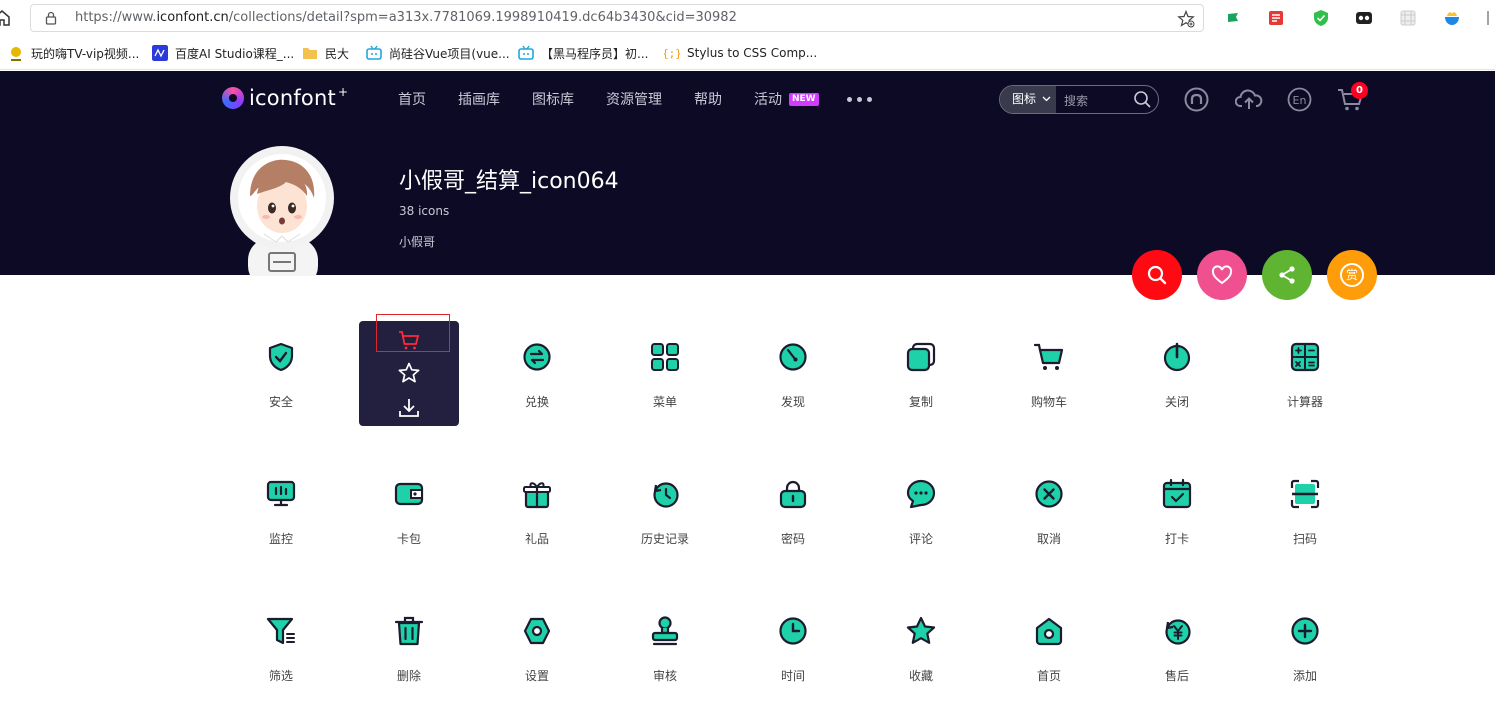  Describe the element at coordinates (1321, 18) in the screenshot. I see `ext-shield-icon` at that location.